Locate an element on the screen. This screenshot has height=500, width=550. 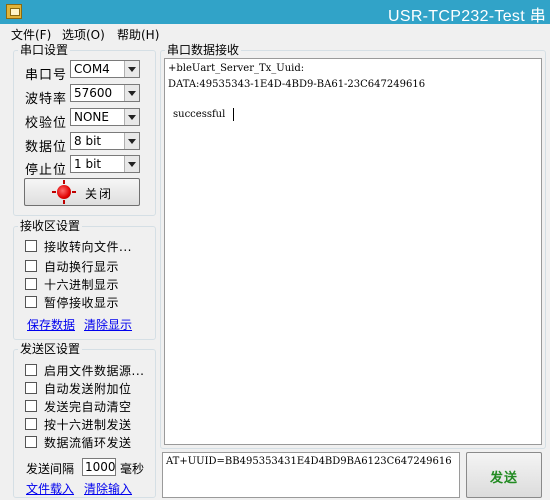
option-label: 按十六进制发送 is located at coordinates (88, 425).